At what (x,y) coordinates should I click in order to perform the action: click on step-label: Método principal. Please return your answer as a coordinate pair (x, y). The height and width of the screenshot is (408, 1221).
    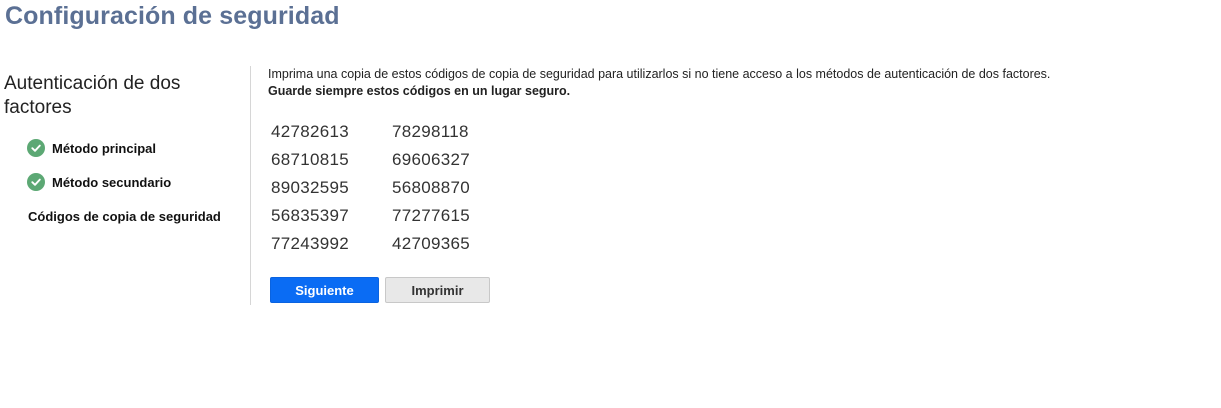
    Looking at the image, I should click on (104, 148).